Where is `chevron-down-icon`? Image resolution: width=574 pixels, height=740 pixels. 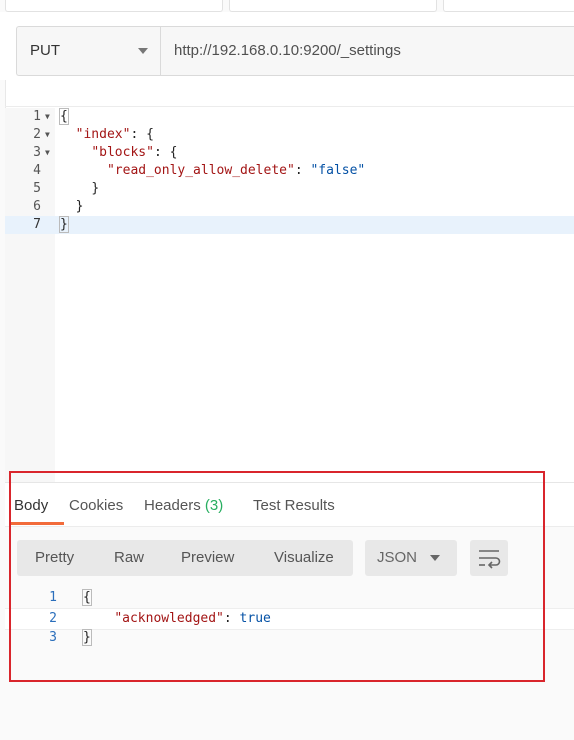
chevron-down-icon is located at coordinates (143, 51).